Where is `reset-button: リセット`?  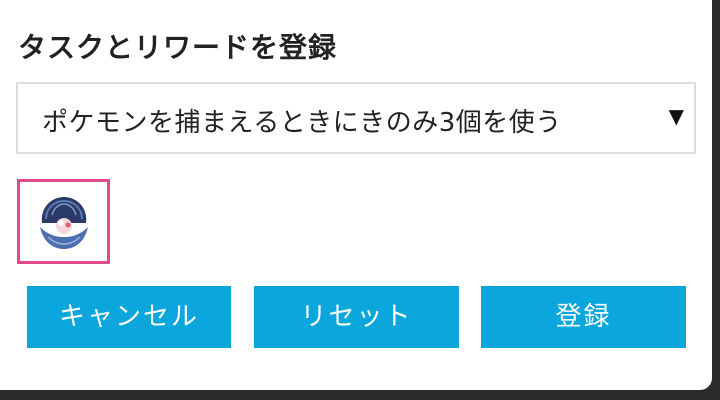
reset-button: リセット is located at coordinates (356, 317).